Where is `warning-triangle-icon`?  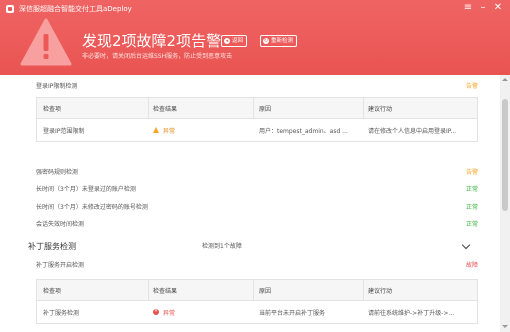 warning-triangle-icon is located at coordinates (46, 42).